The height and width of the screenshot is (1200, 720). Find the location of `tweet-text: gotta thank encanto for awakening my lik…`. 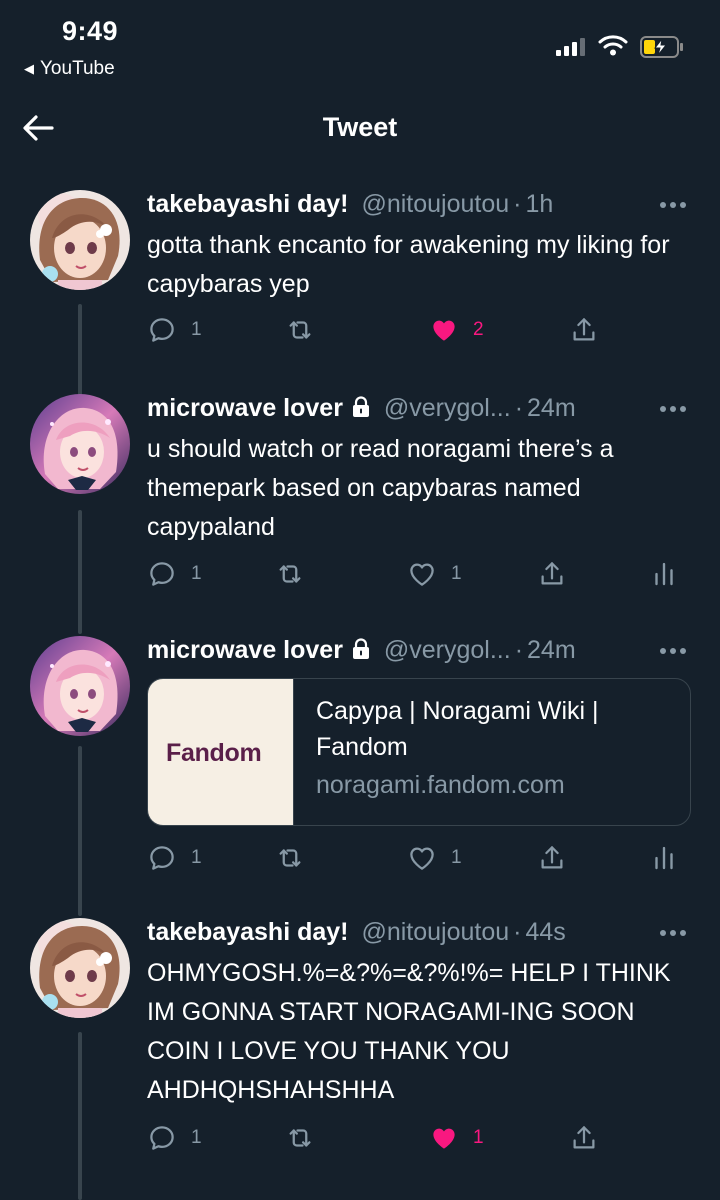

tweet-text: gotta thank encanto for awakening my lik… is located at coordinates (408, 264).